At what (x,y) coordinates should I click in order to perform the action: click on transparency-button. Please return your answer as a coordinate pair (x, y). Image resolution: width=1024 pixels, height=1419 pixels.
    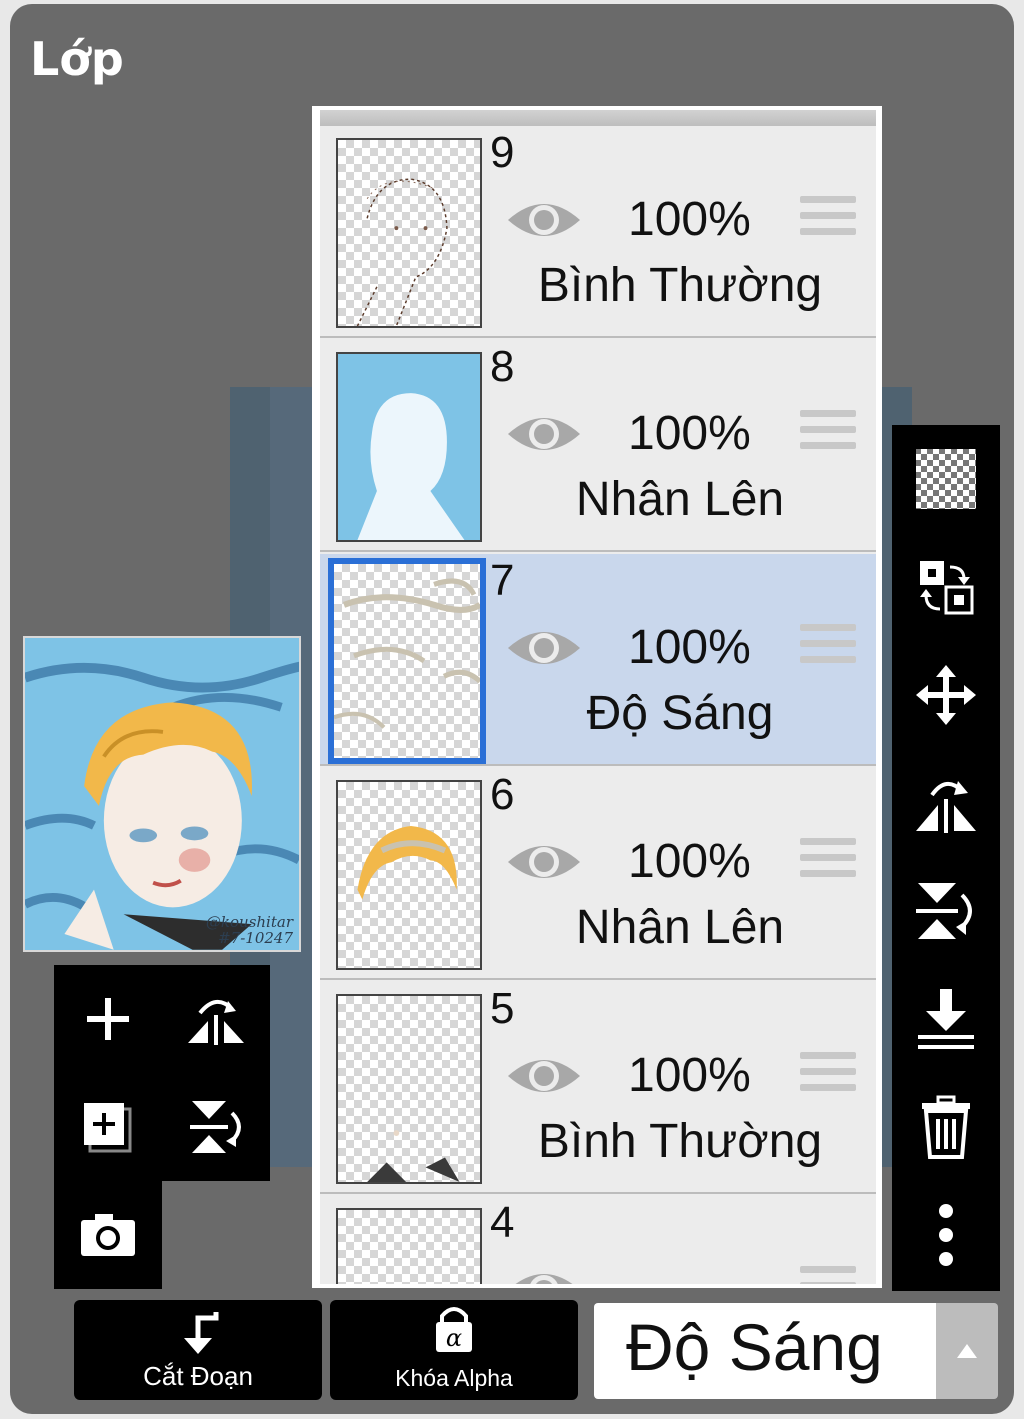
    Looking at the image, I should click on (946, 479).